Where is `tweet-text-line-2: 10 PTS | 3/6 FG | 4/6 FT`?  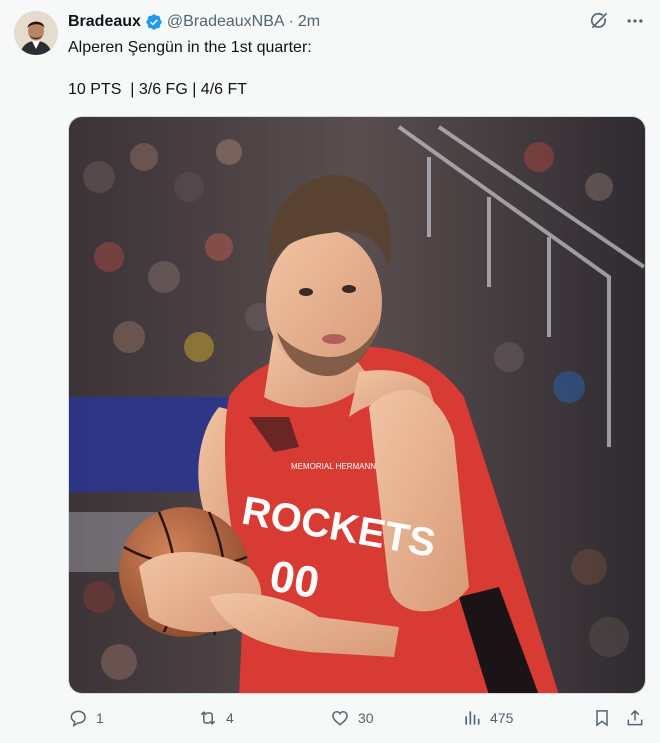 tweet-text-line-2: 10 PTS | 3/6 FG | 4/6 FT is located at coordinates (158, 89).